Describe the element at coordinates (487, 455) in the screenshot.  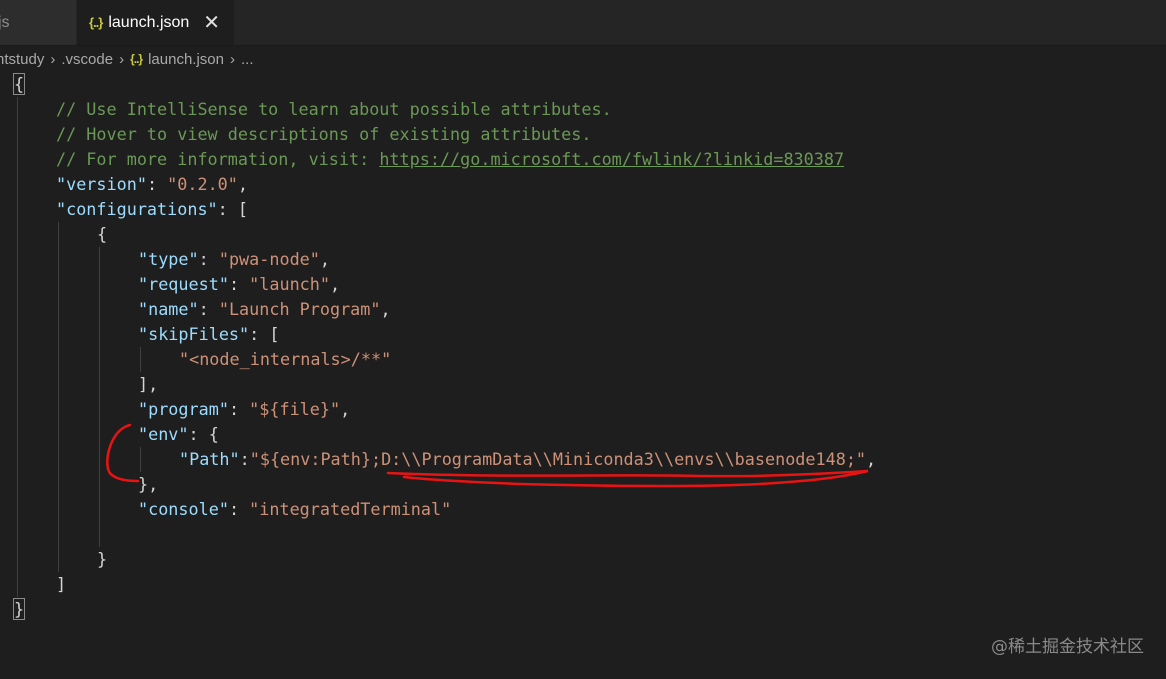
I see `red-annotation` at that location.